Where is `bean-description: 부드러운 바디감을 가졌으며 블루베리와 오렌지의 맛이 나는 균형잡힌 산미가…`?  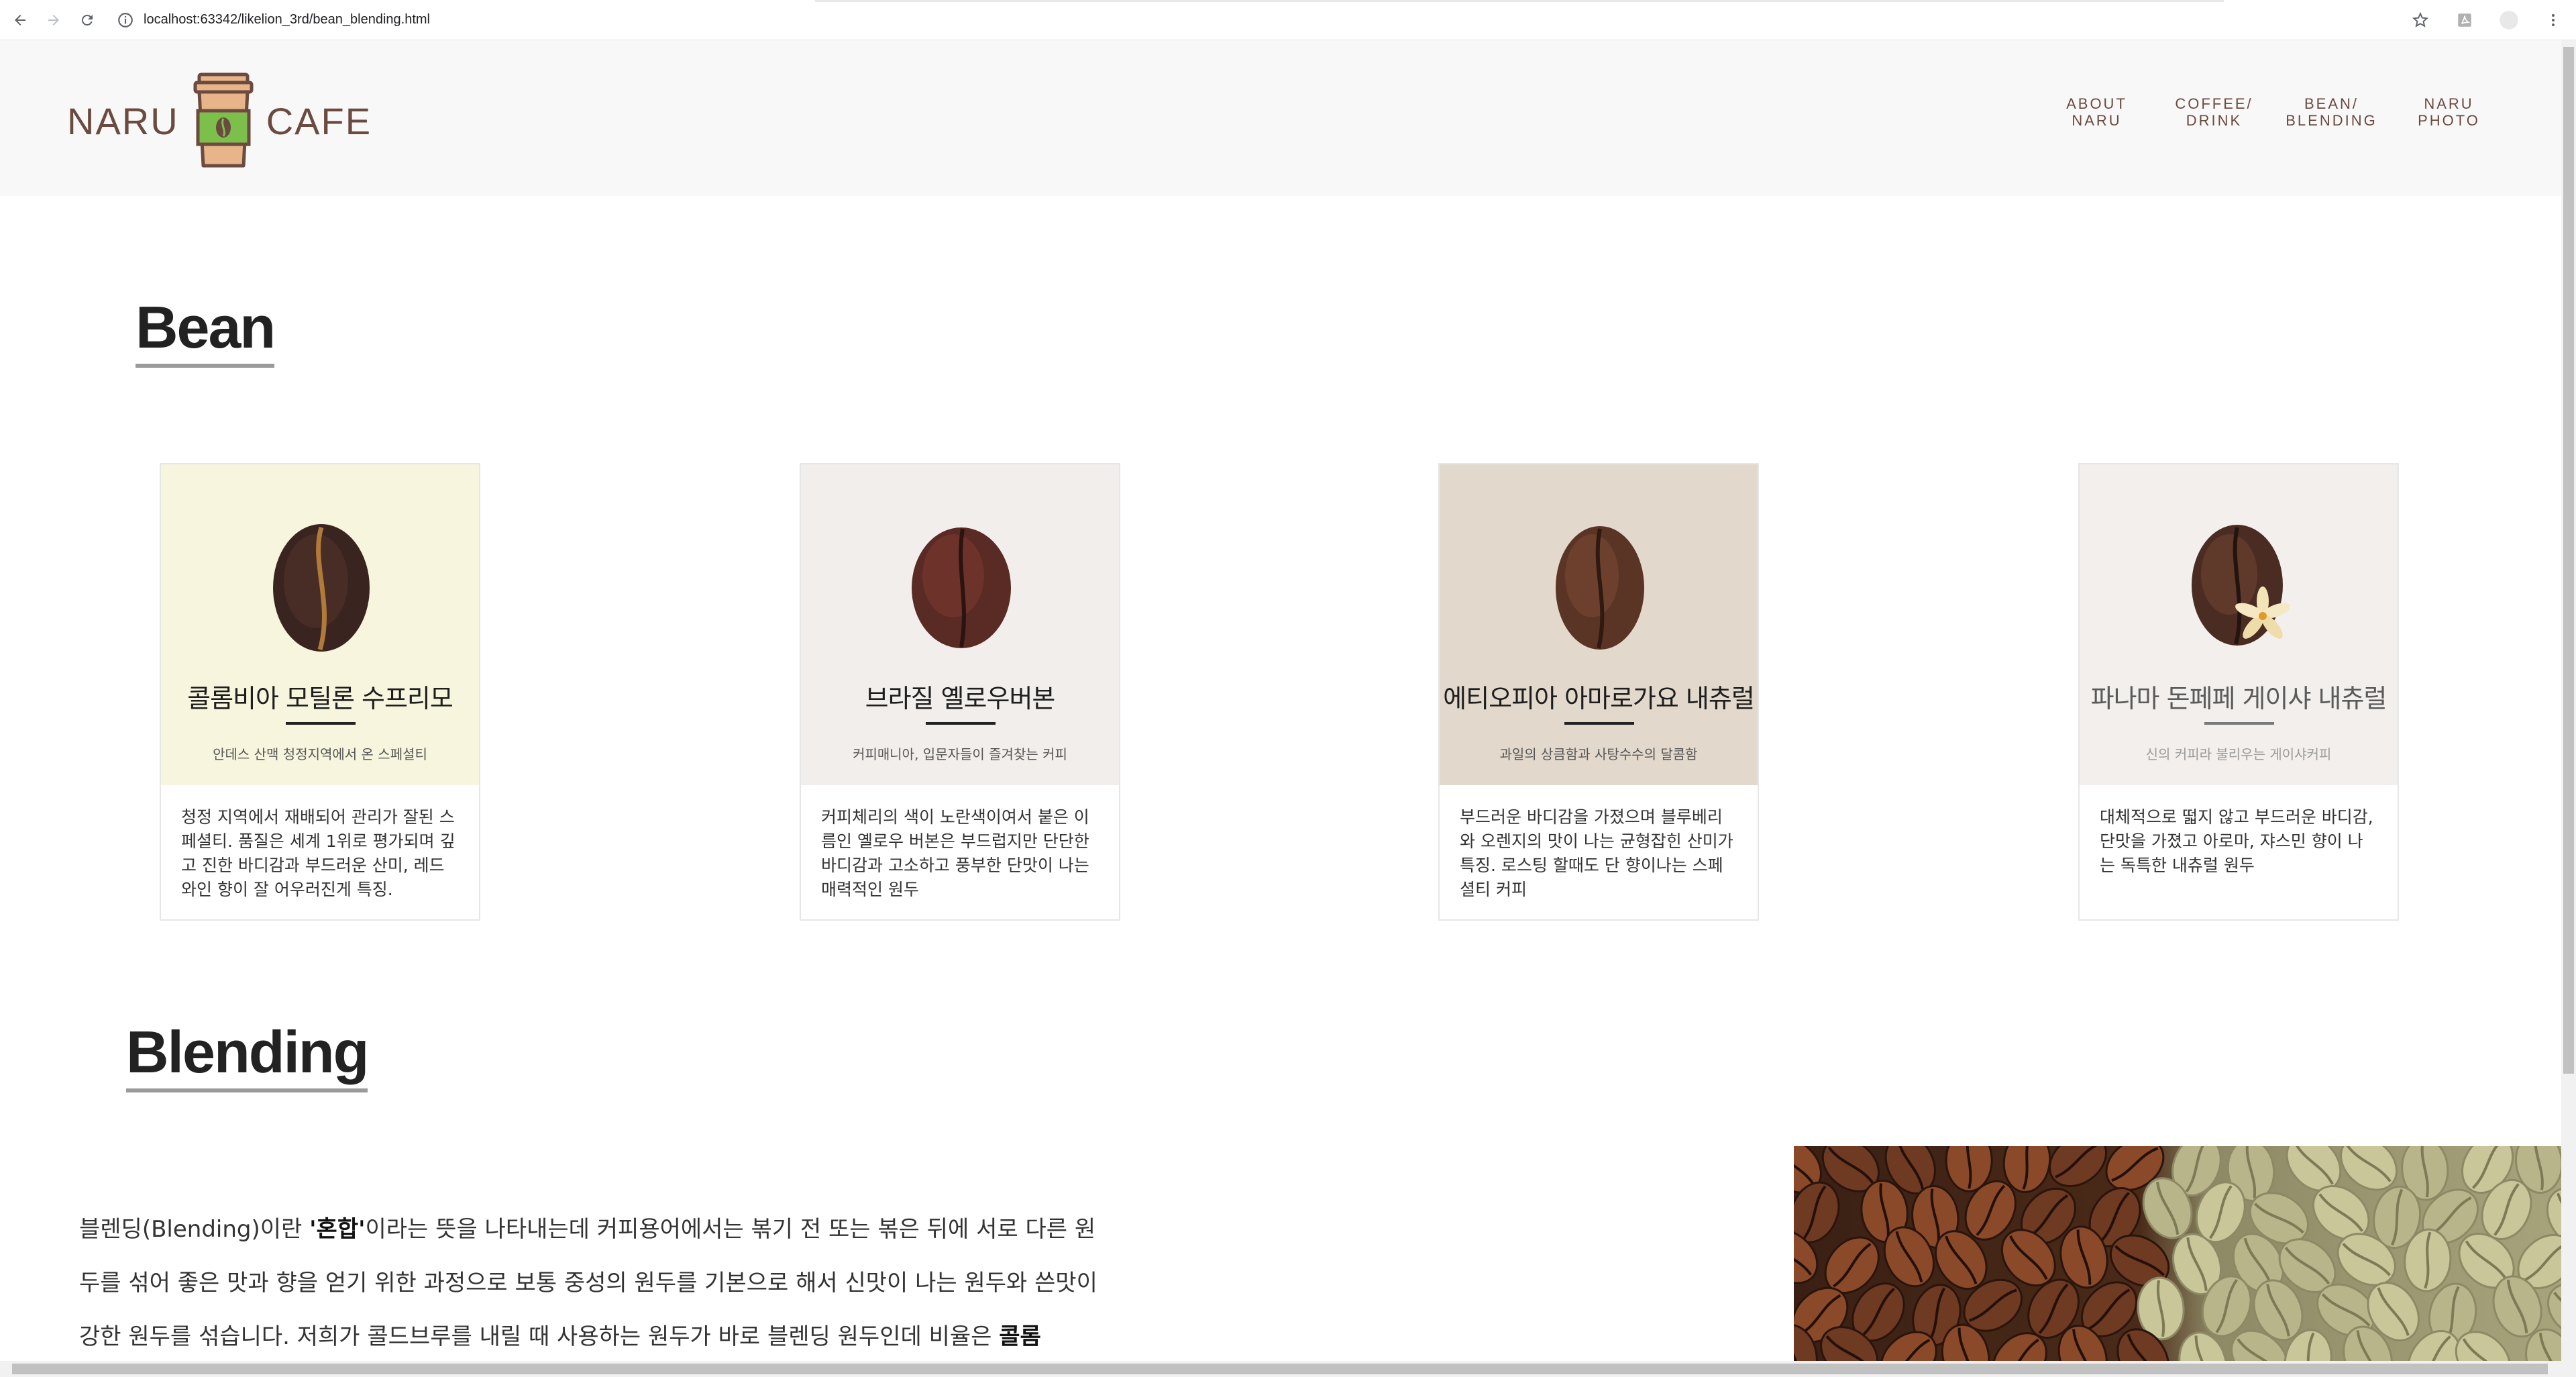 bean-description: 부드러운 바디감을 가졌으며 블루베리와 오렌지의 맛이 나는 균형잡힌 산미가… is located at coordinates (1596, 853).